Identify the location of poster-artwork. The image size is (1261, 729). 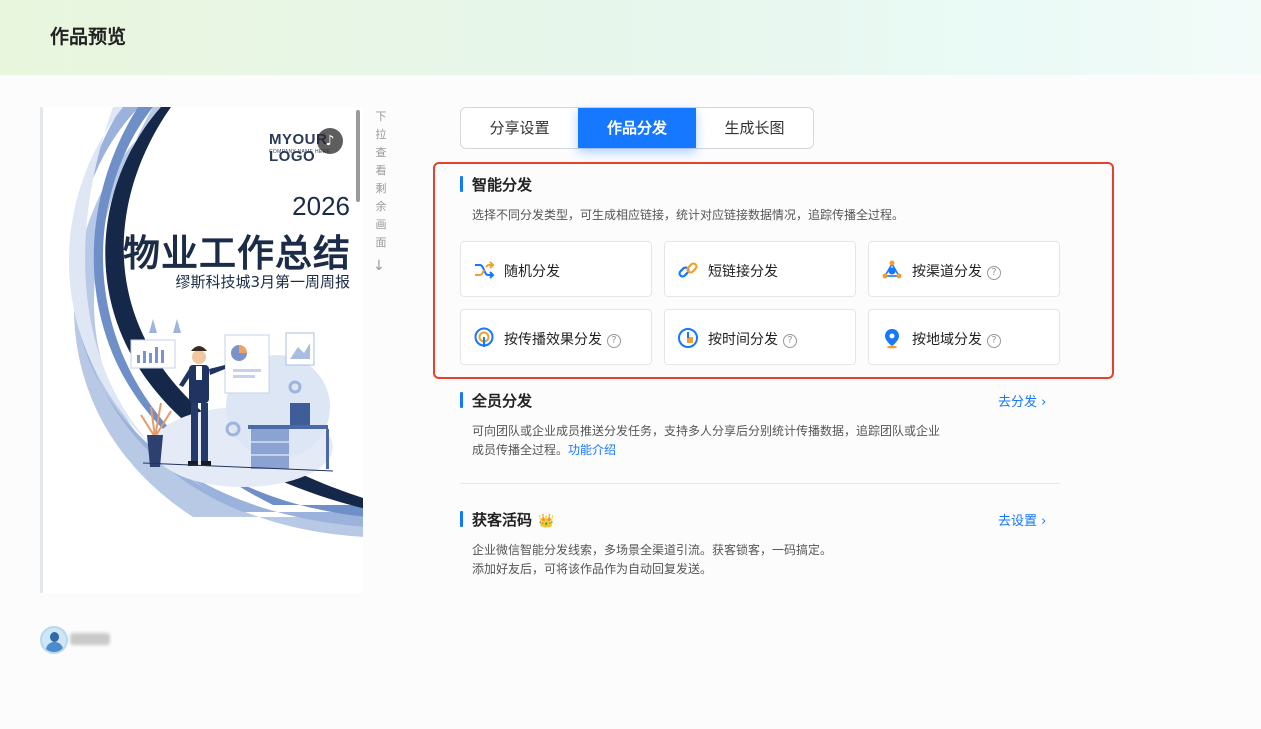
(215, 322).